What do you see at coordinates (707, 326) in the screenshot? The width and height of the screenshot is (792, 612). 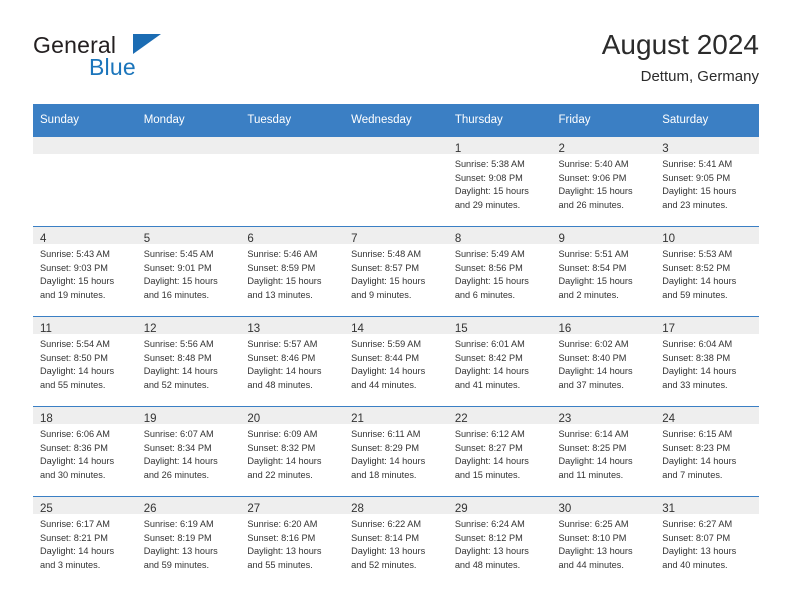 I see `day-number-band: 17` at bounding box center [707, 326].